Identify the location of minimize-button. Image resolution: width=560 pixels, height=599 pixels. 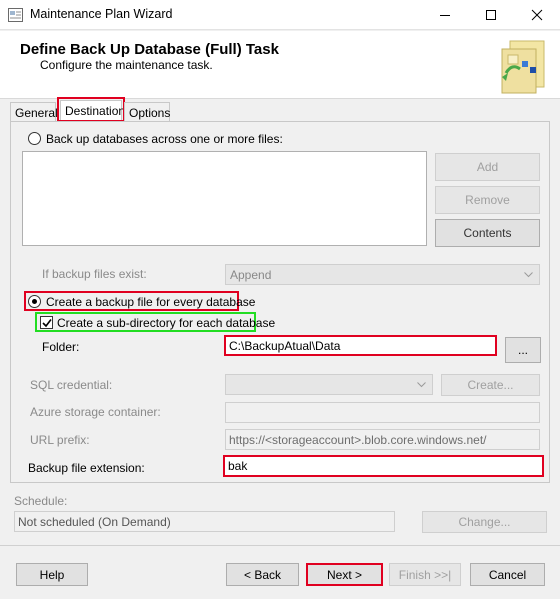
(445, 15).